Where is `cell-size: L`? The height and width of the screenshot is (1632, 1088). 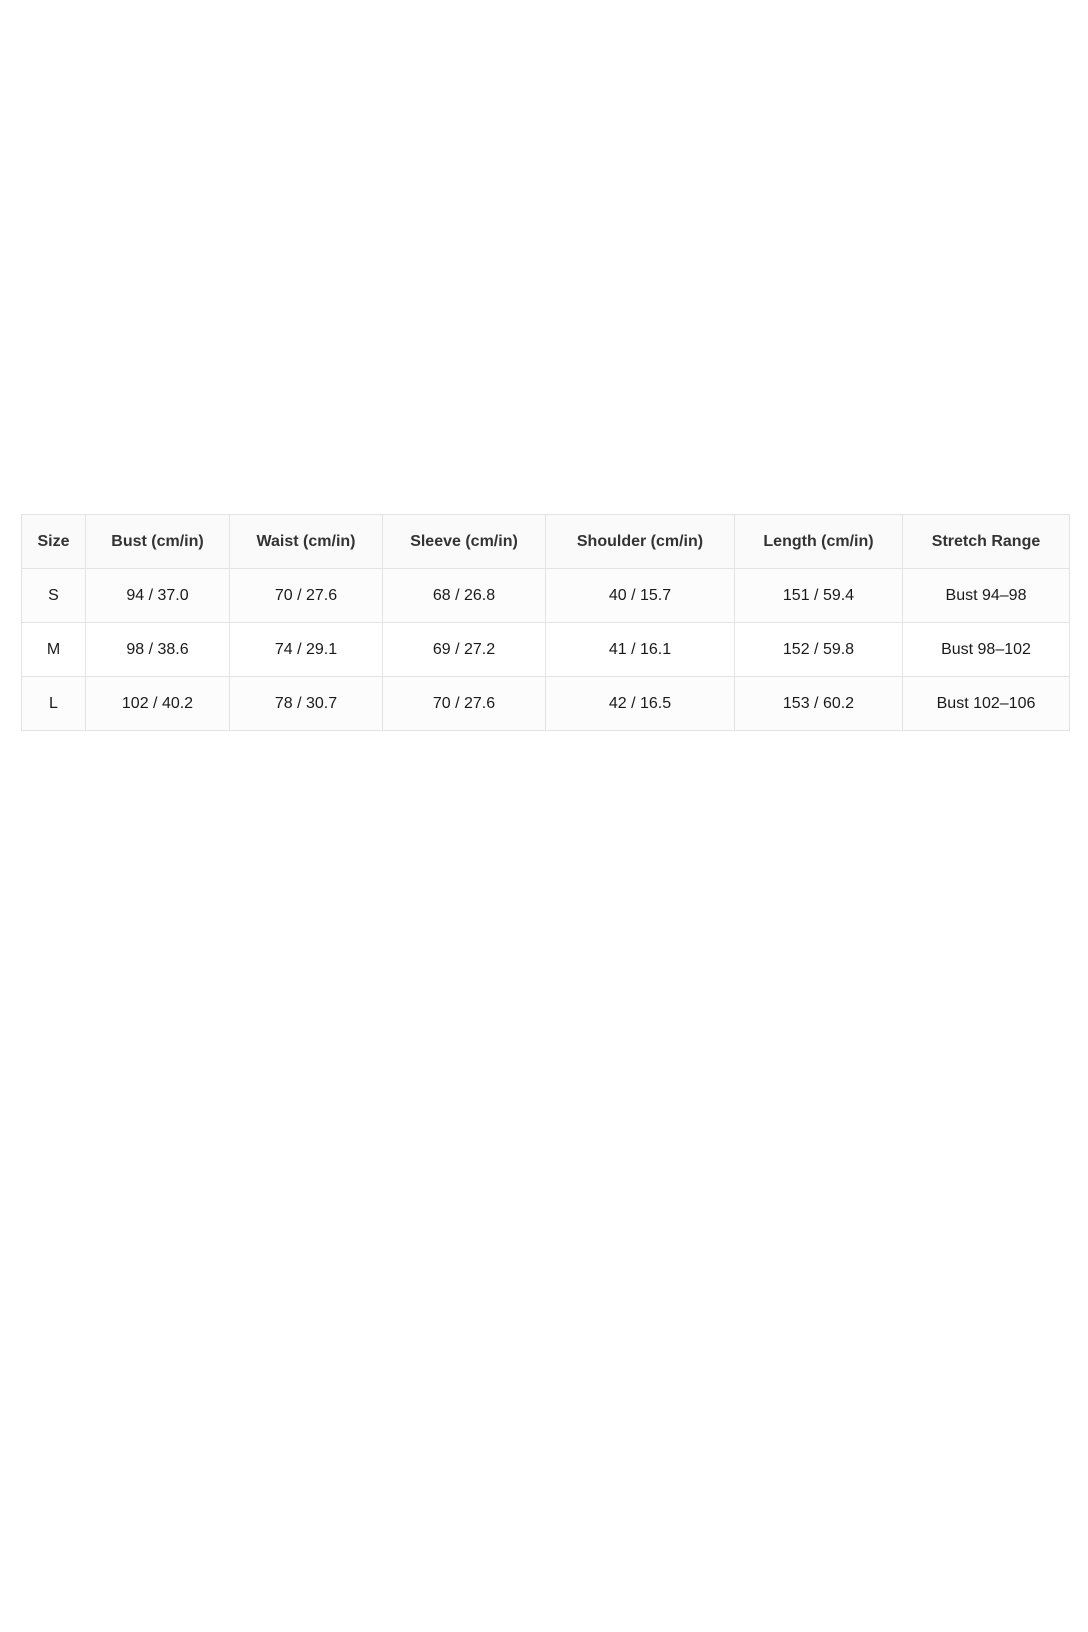 cell-size: L is located at coordinates (53, 703).